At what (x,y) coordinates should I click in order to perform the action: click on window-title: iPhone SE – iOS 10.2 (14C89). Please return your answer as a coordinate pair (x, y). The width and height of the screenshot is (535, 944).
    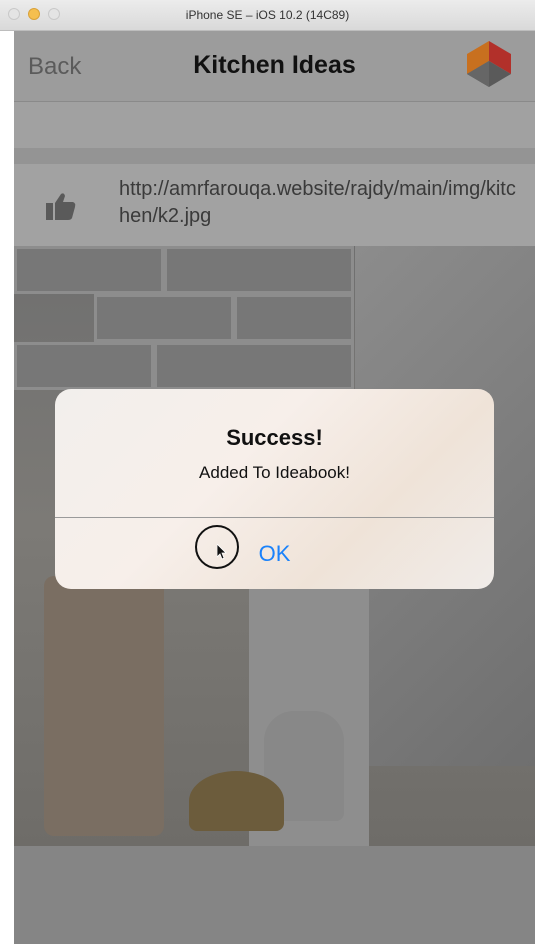
    Looking at the image, I should click on (267, 15).